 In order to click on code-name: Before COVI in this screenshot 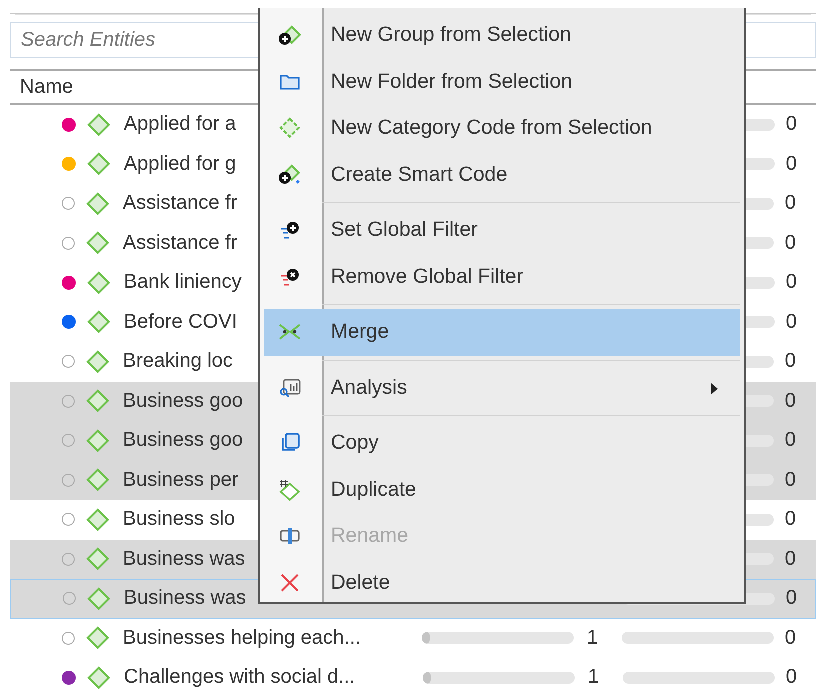, I will do `click(181, 321)`.